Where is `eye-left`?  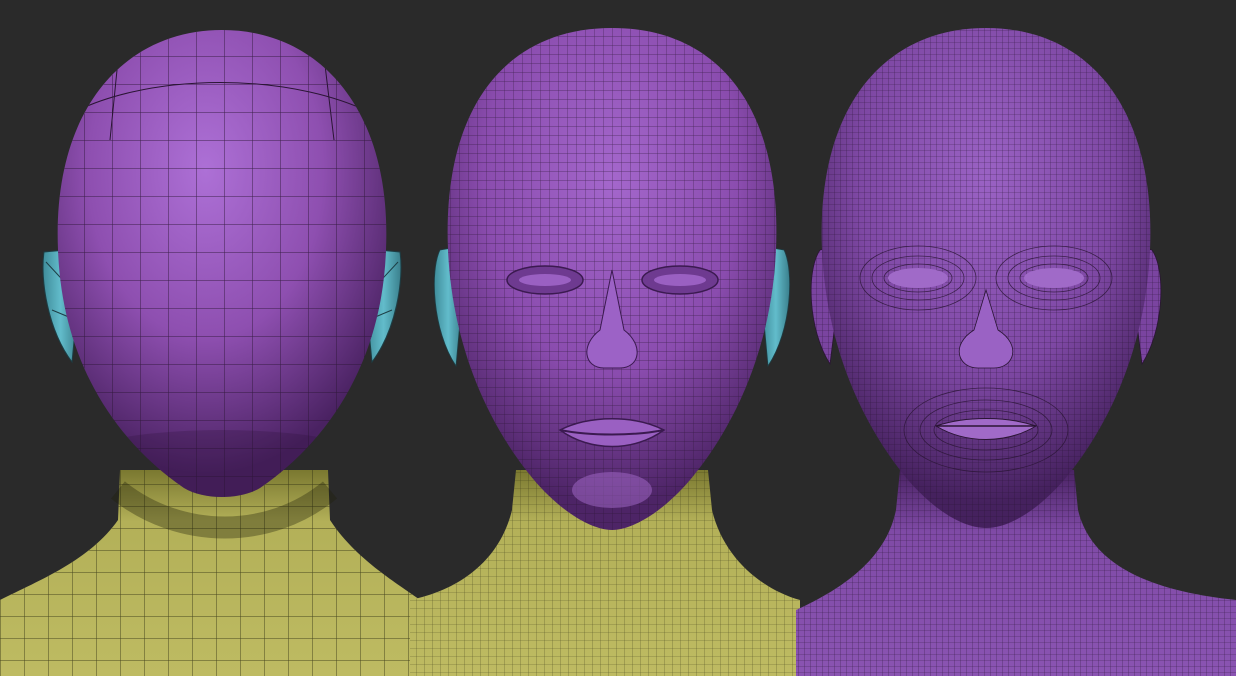 eye-left is located at coordinates (918, 278).